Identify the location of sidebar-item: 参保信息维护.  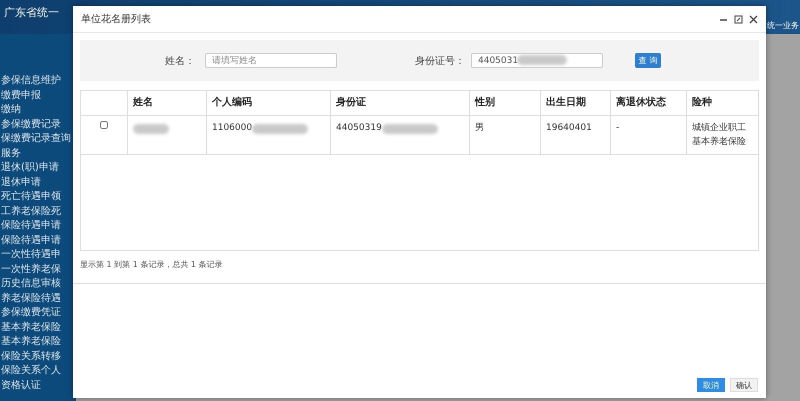
(38, 81).